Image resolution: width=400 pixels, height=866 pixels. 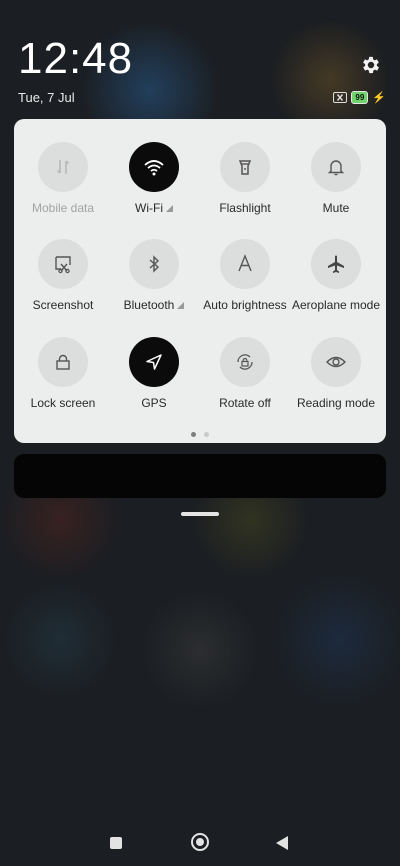 What do you see at coordinates (63, 403) in the screenshot?
I see `tile-label: Lock screen` at bounding box center [63, 403].